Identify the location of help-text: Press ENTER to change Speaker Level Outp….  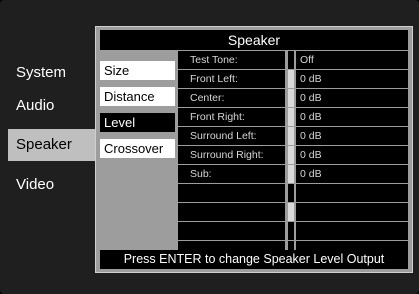
(254, 259).